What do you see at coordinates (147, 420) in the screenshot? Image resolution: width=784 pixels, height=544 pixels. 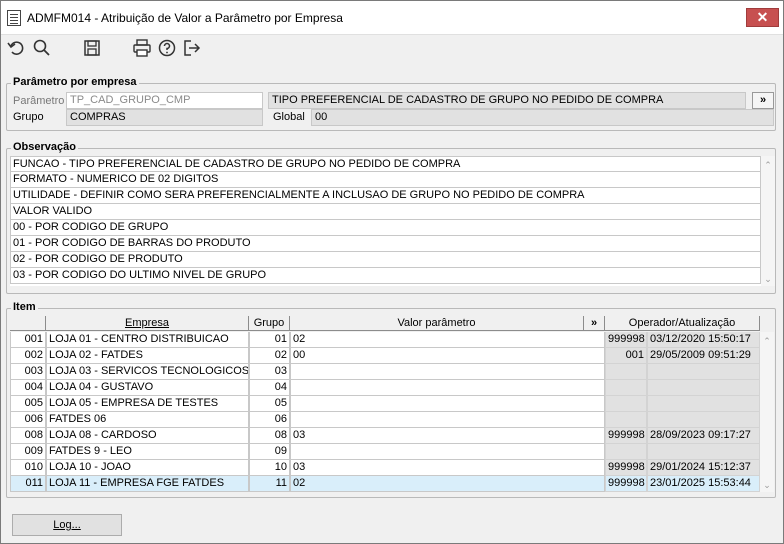 I see `cell-empresa: FATDES 06` at bounding box center [147, 420].